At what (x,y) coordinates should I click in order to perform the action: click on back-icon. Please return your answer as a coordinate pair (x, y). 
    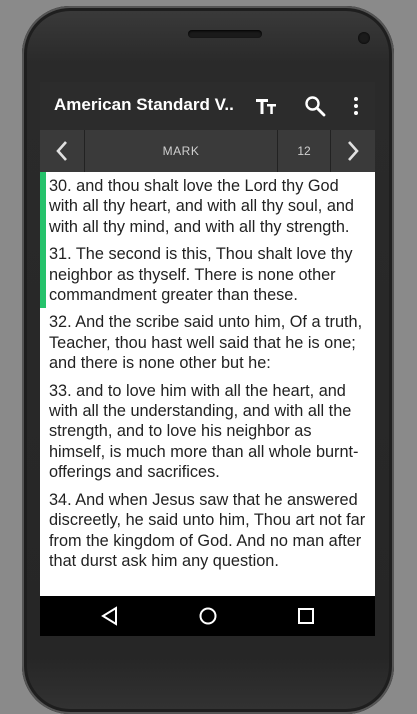
    Looking at the image, I should click on (110, 616).